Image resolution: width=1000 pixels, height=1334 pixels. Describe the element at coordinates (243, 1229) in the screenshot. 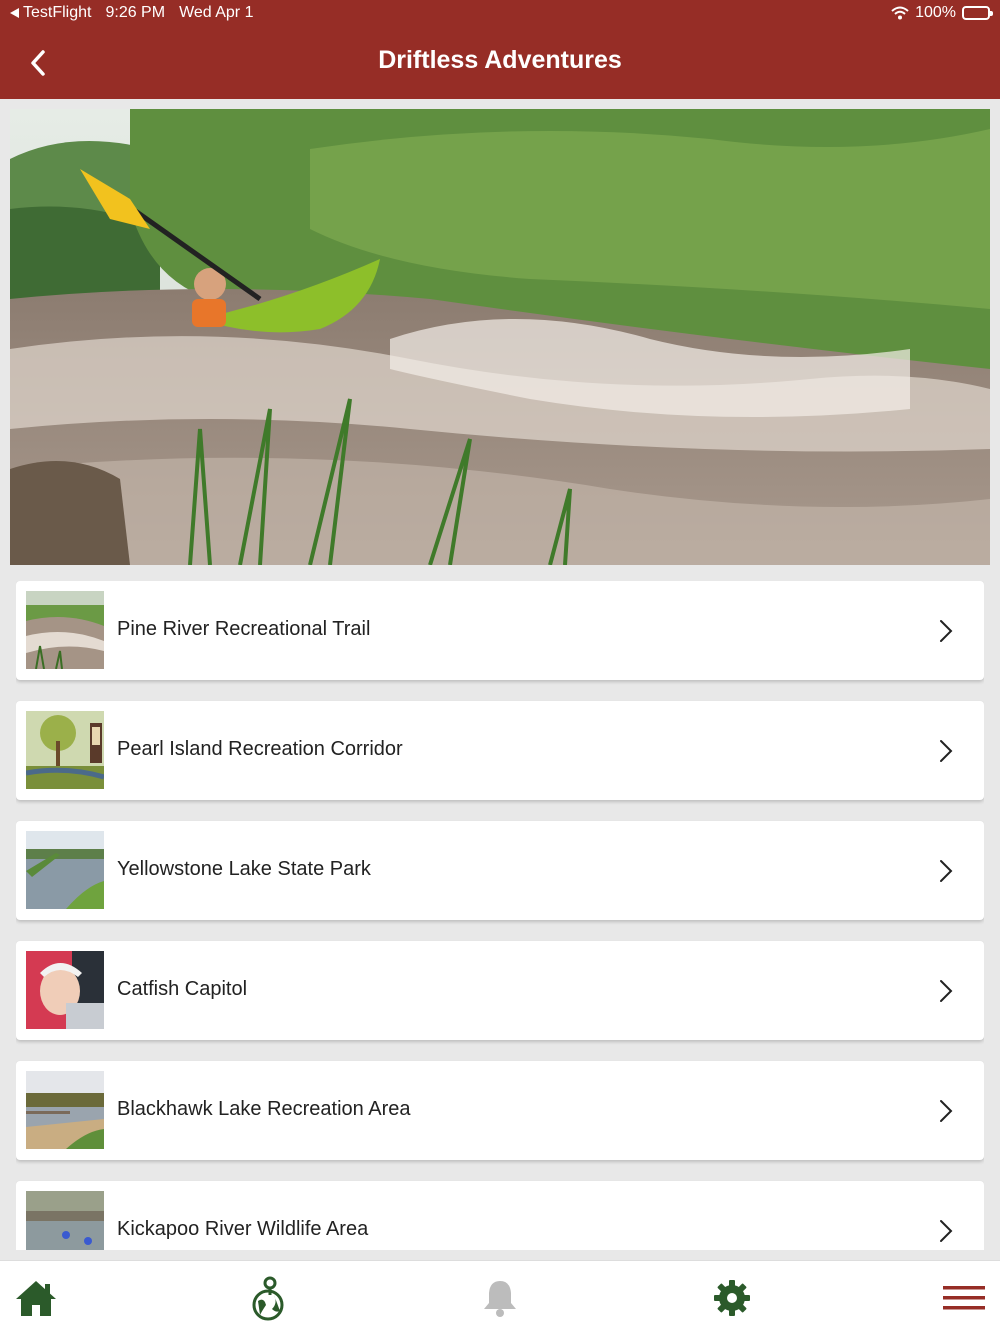

I see `list-item-label: Kickapoo River Wildlife Area` at that location.